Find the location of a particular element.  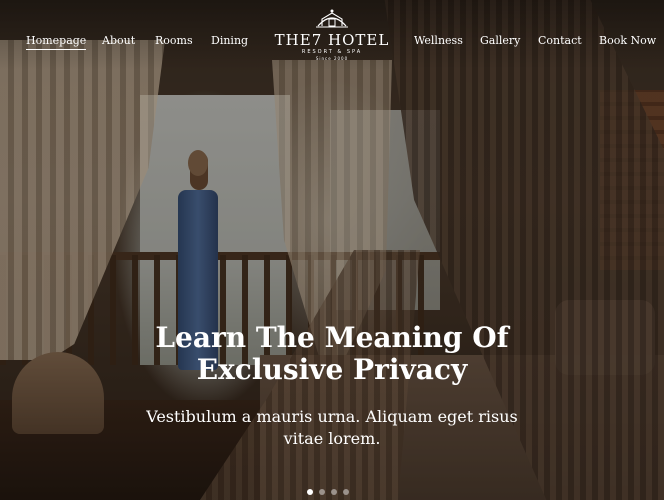

nav-link-book-now: Book Now is located at coordinates (627, 40).